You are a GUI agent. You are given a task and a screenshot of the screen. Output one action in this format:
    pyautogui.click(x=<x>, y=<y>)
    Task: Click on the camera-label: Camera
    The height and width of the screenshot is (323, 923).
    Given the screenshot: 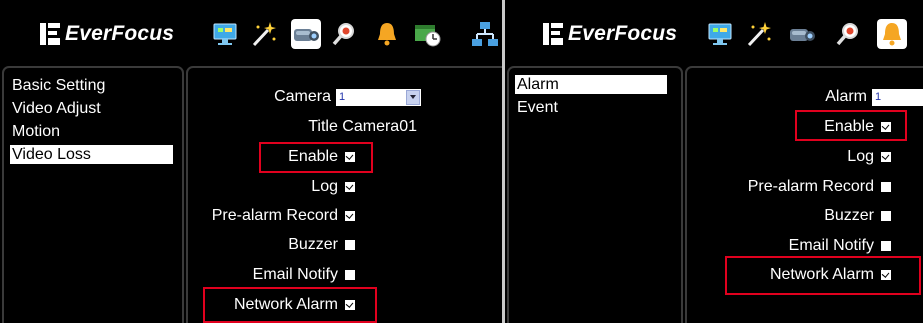 What is the action you would take?
    pyautogui.click(x=302, y=96)
    